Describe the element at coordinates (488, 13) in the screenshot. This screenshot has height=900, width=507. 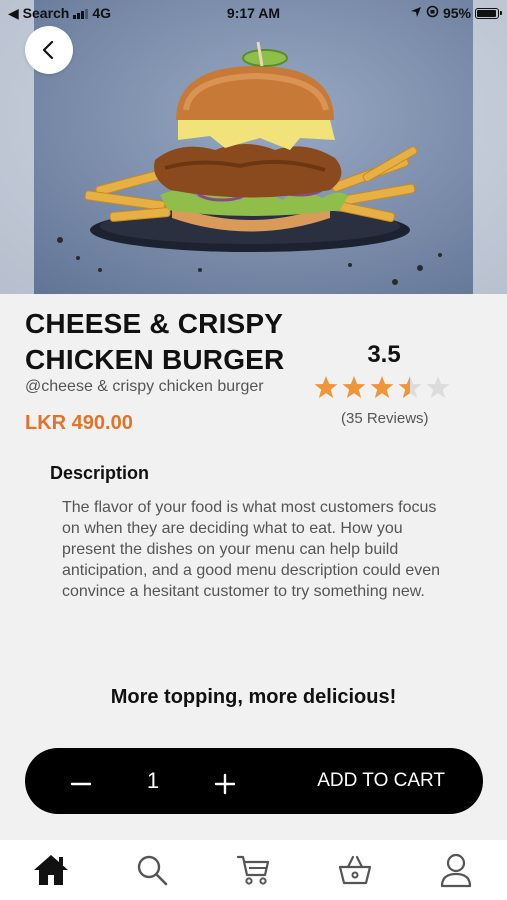
I see `battery-icon` at that location.